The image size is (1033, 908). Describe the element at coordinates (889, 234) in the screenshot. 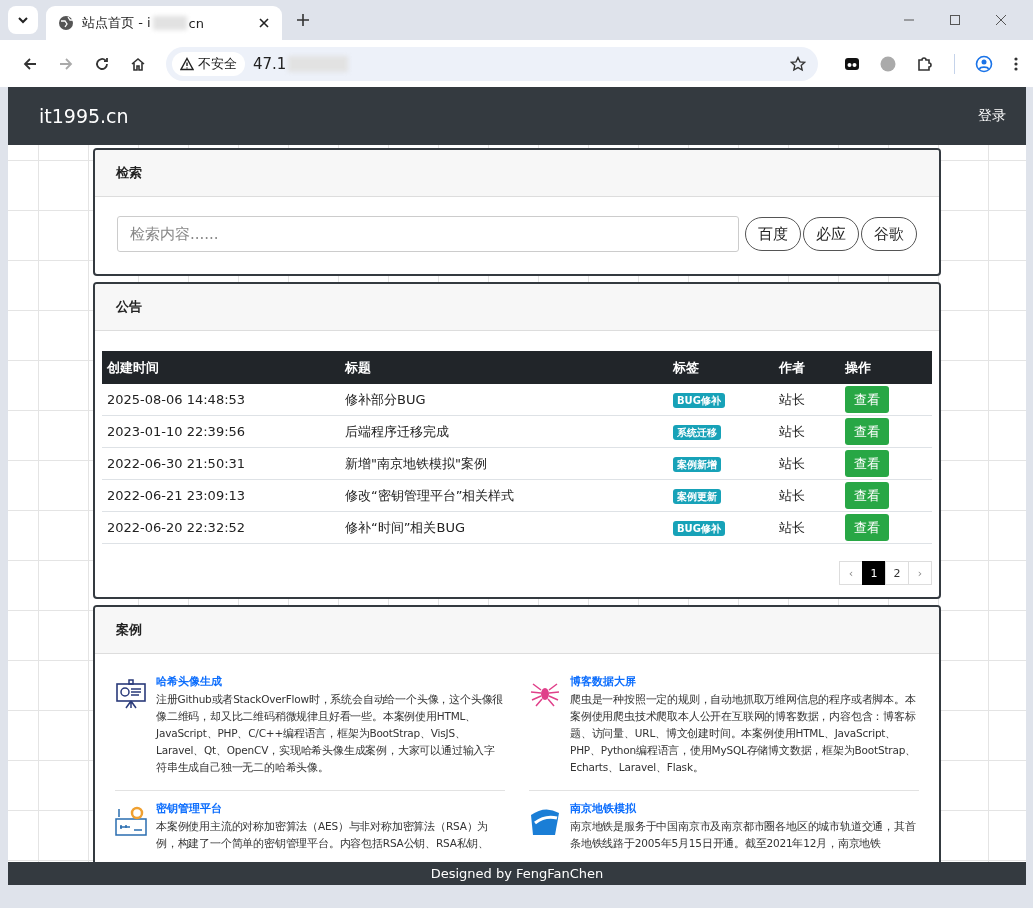

I see `search-engine-button: 谷歌` at that location.